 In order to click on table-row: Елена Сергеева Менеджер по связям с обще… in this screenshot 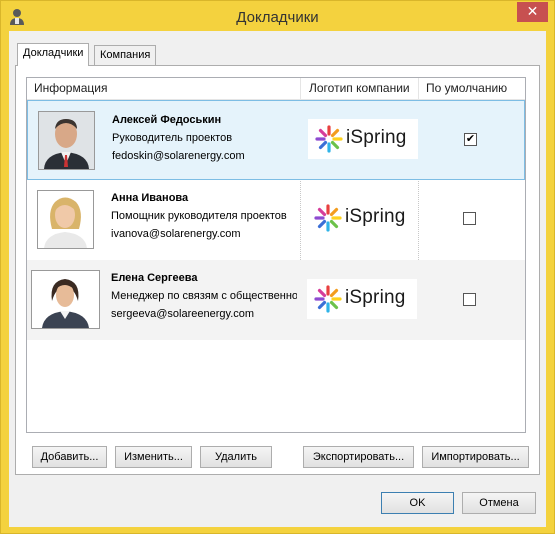, I will do `click(276, 300)`.